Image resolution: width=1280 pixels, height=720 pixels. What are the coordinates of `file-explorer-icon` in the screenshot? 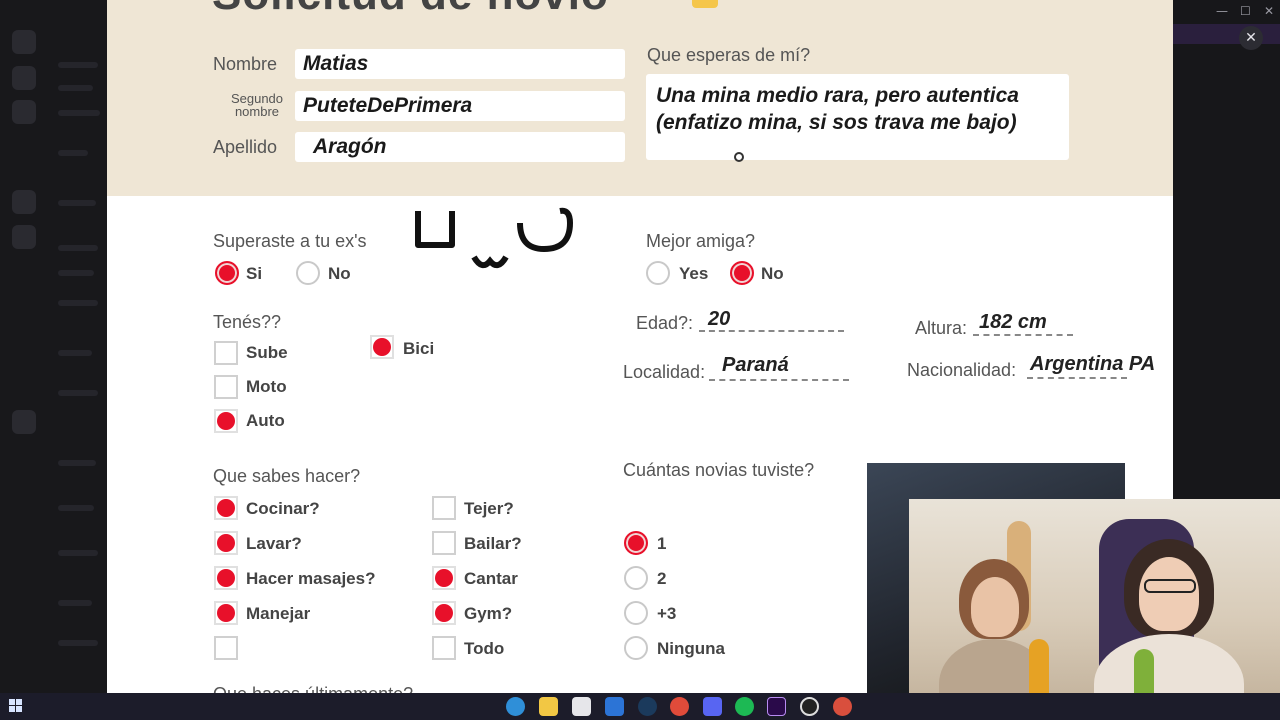 It's located at (548, 706).